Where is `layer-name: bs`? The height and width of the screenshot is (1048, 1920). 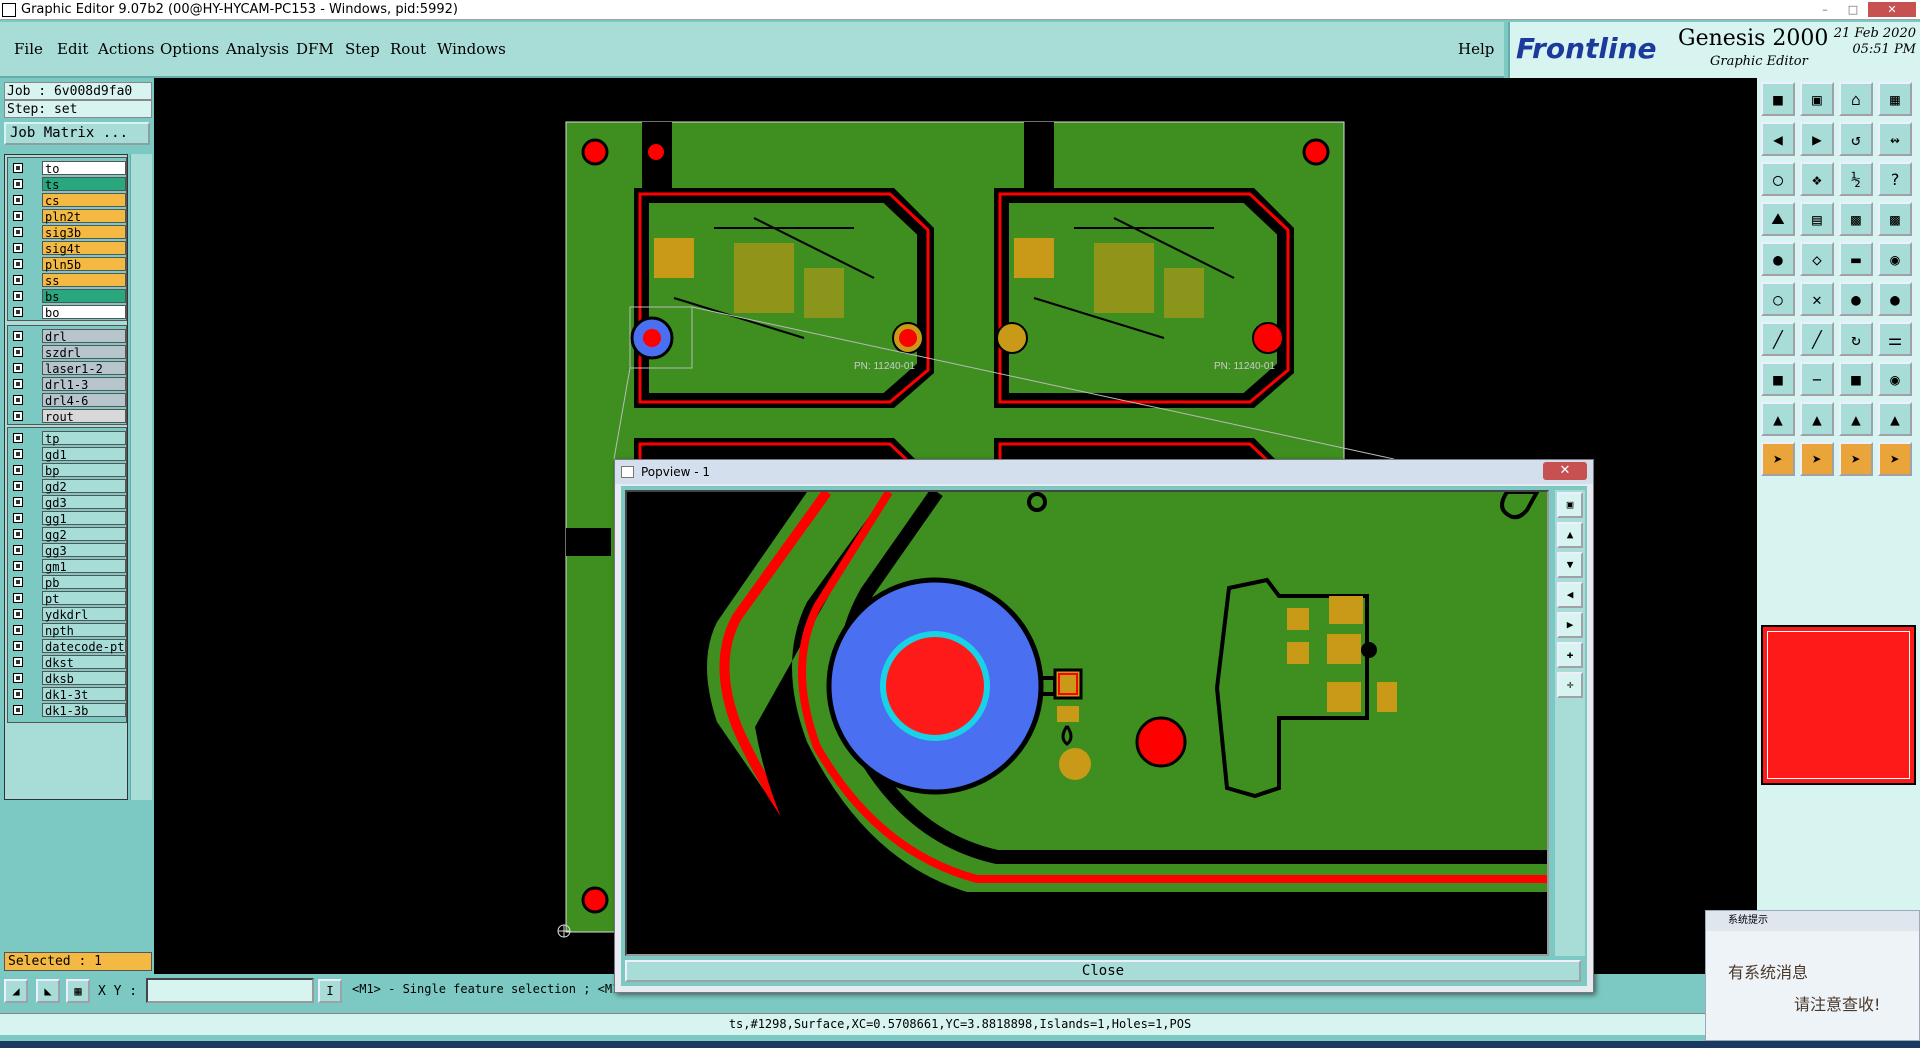 layer-name: bs is located at coordinates (84, 296).